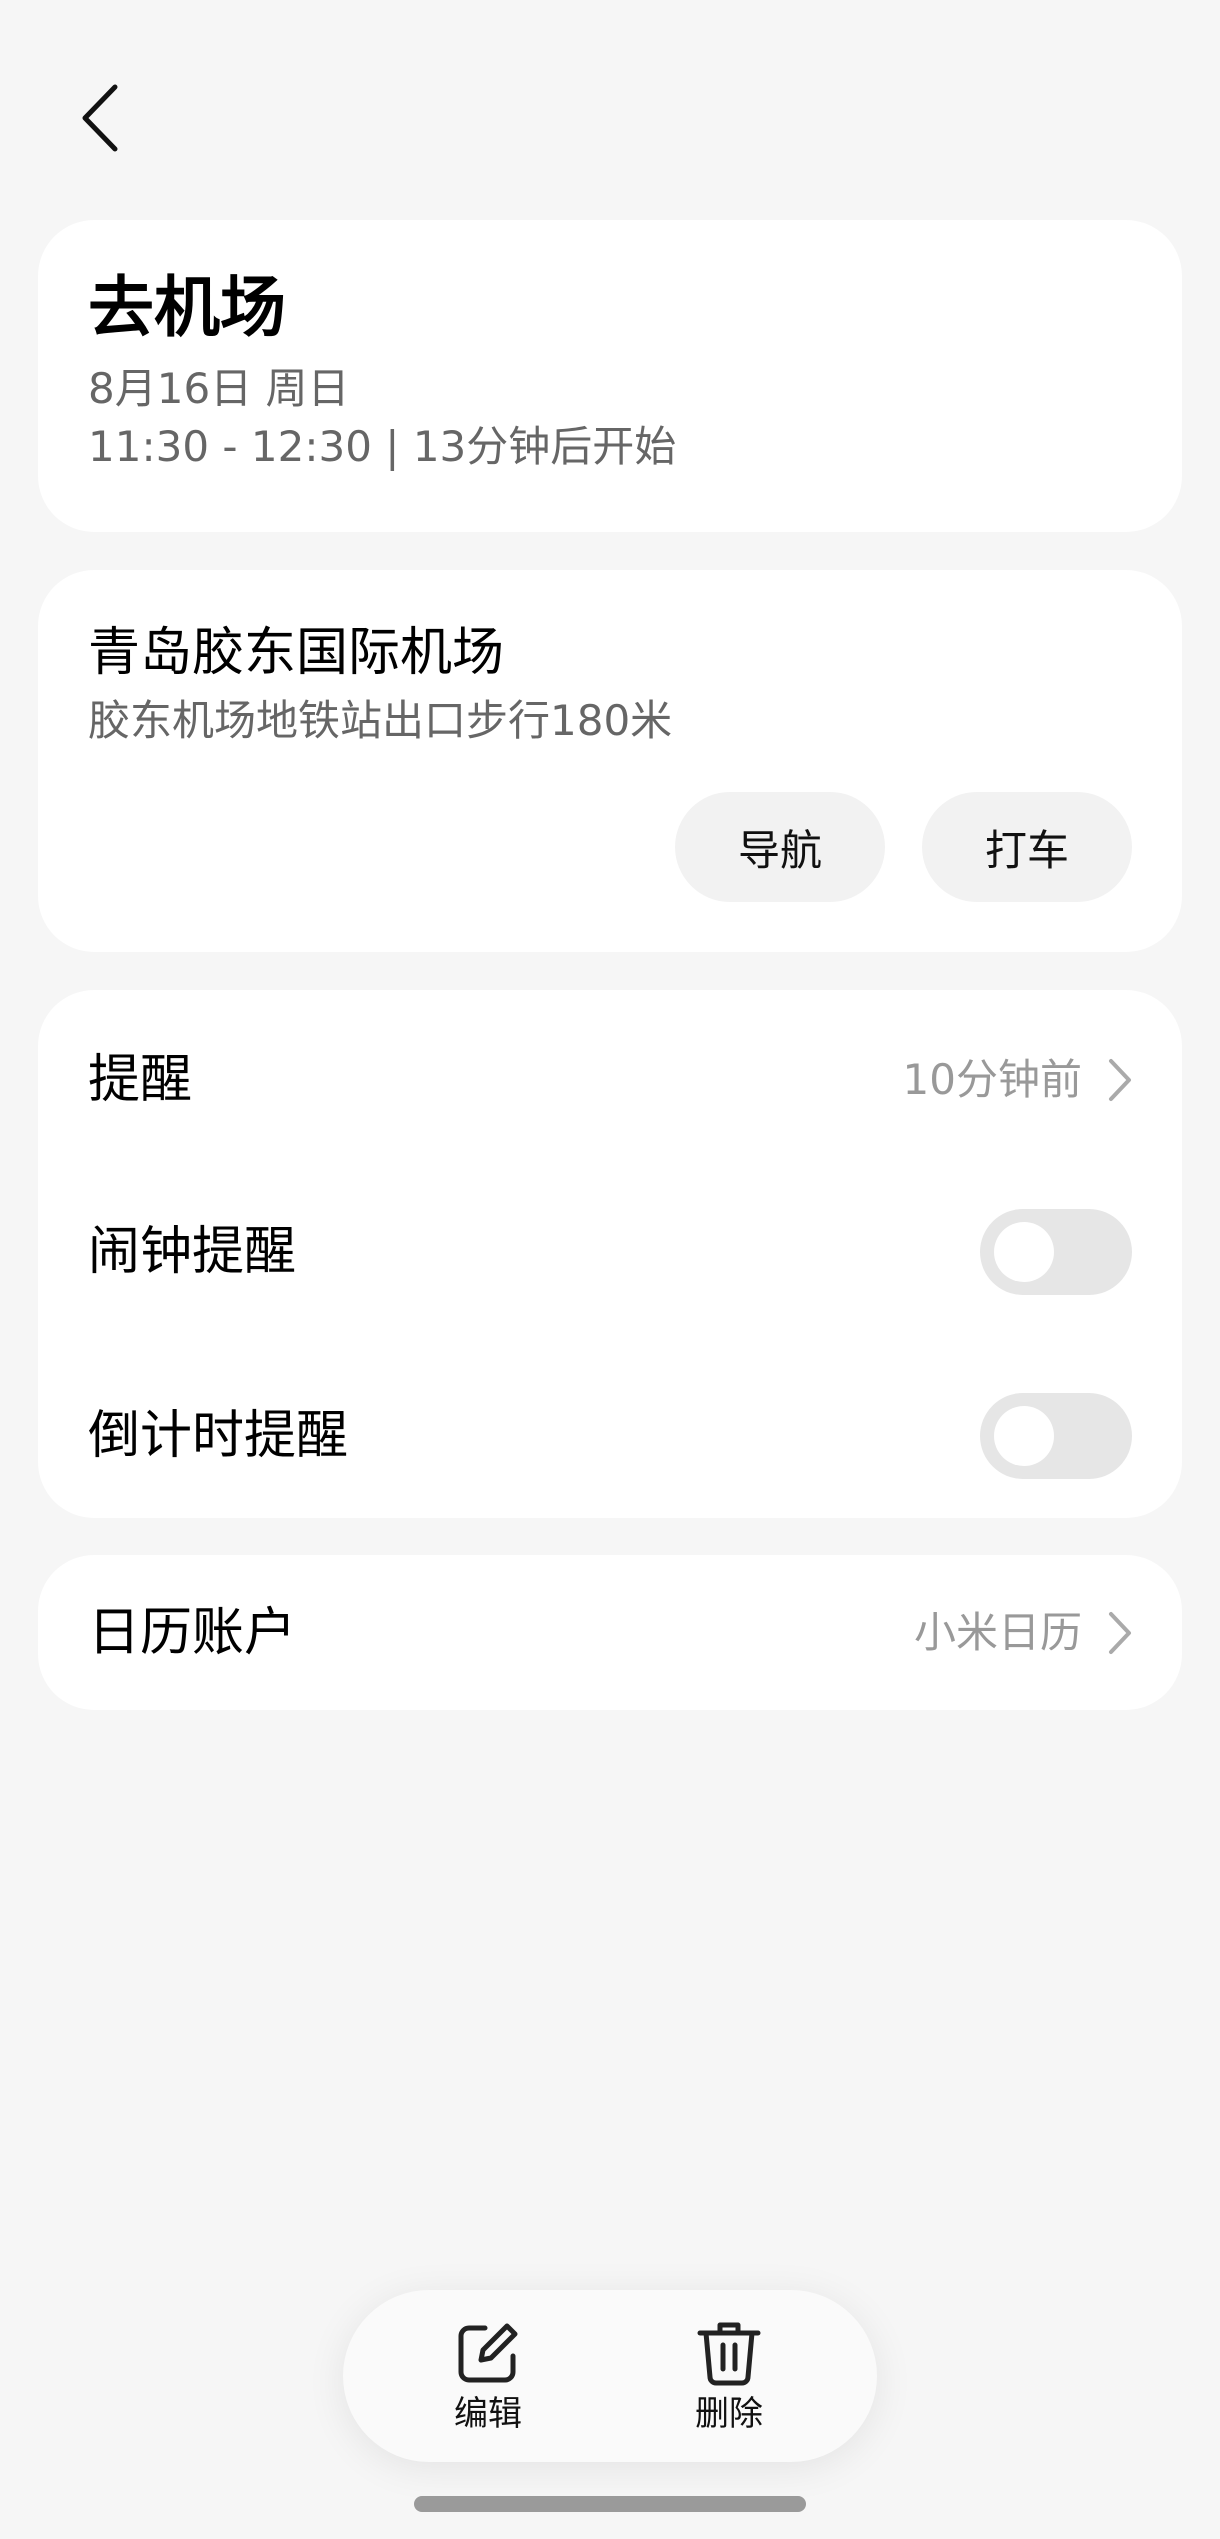  What do you see at coordinates (544, 446) in the screenshot?
I see `event-starts-in: 13分钟后开始` at bounding box center [544, 446].